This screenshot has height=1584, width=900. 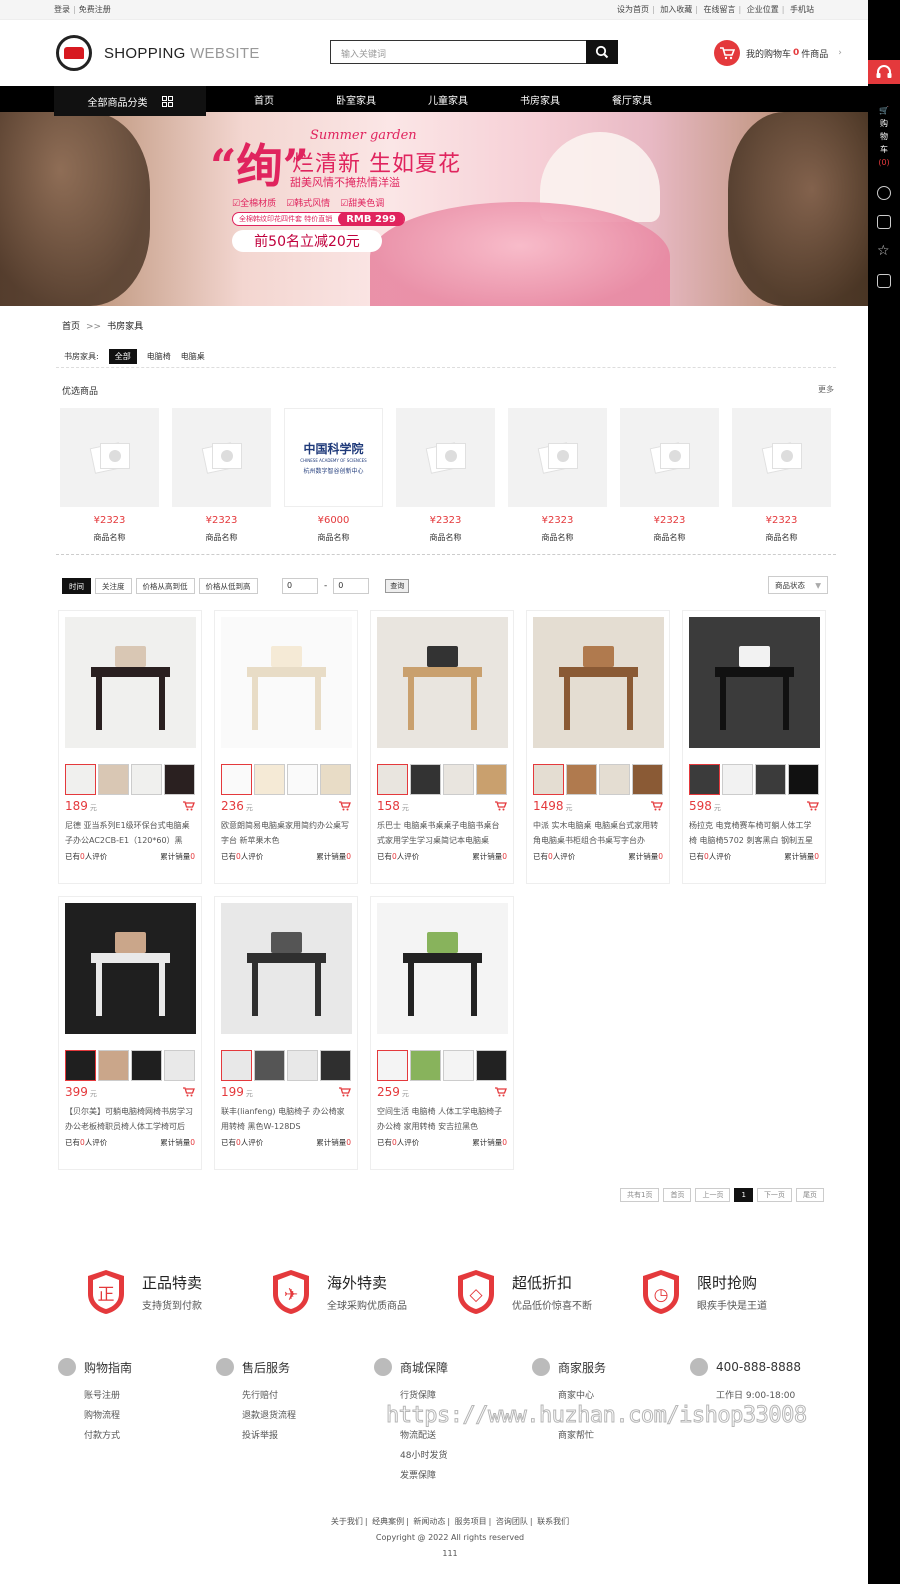 What do you see at coordinates (397, 586) in the screenshot?
I see `query-button: 查询` at bounding box center [397, 586].